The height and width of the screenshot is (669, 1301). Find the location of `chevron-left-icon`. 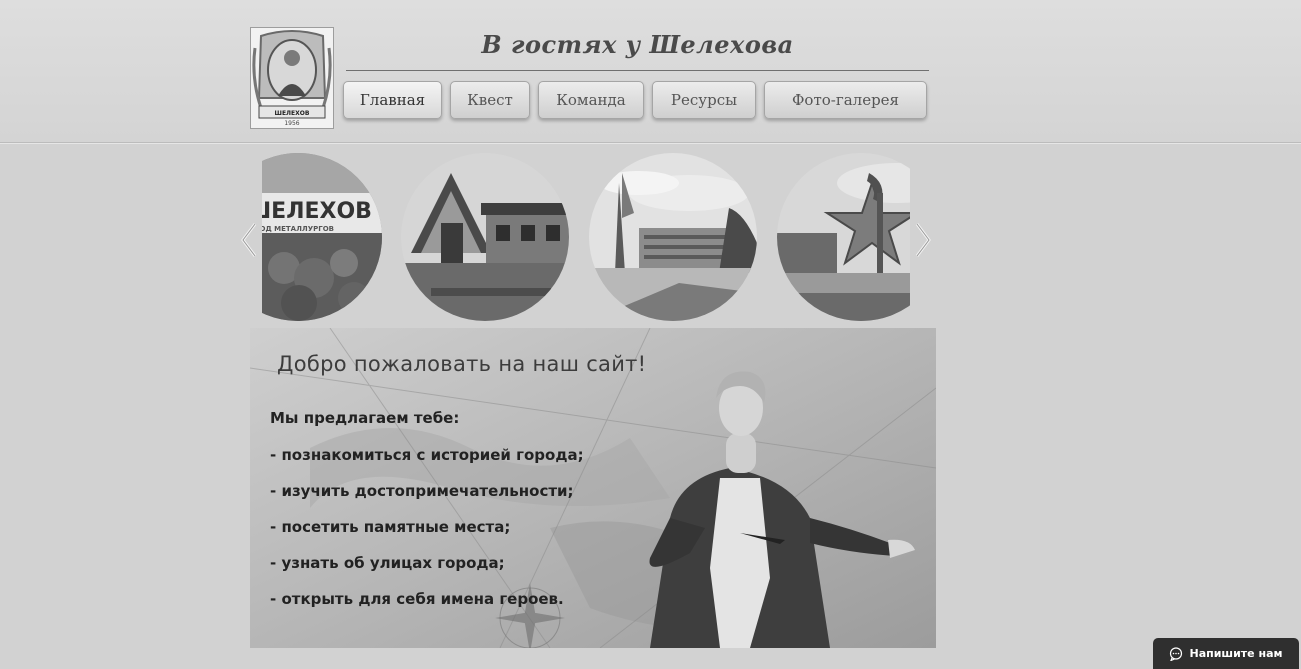

chevron-left-icon is located at coordinates (249, 240).